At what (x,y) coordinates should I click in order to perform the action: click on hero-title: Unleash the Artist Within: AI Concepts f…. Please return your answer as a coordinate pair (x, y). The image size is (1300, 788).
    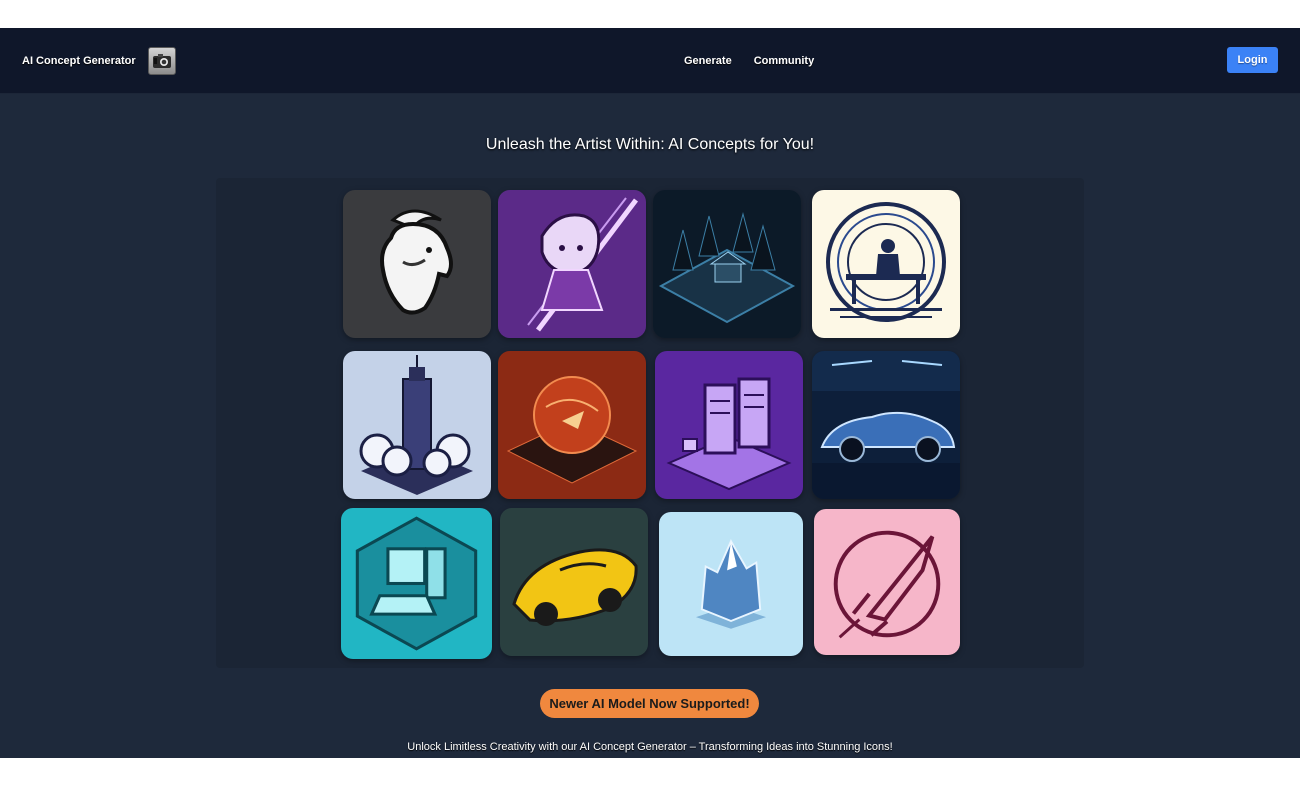
    Looking at the image, I should click on (650, 144).